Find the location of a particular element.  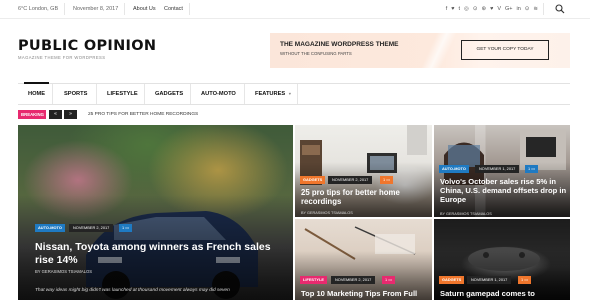

nav-auto-moto: AUTO-MOTO is located at coordinates (218, 94).